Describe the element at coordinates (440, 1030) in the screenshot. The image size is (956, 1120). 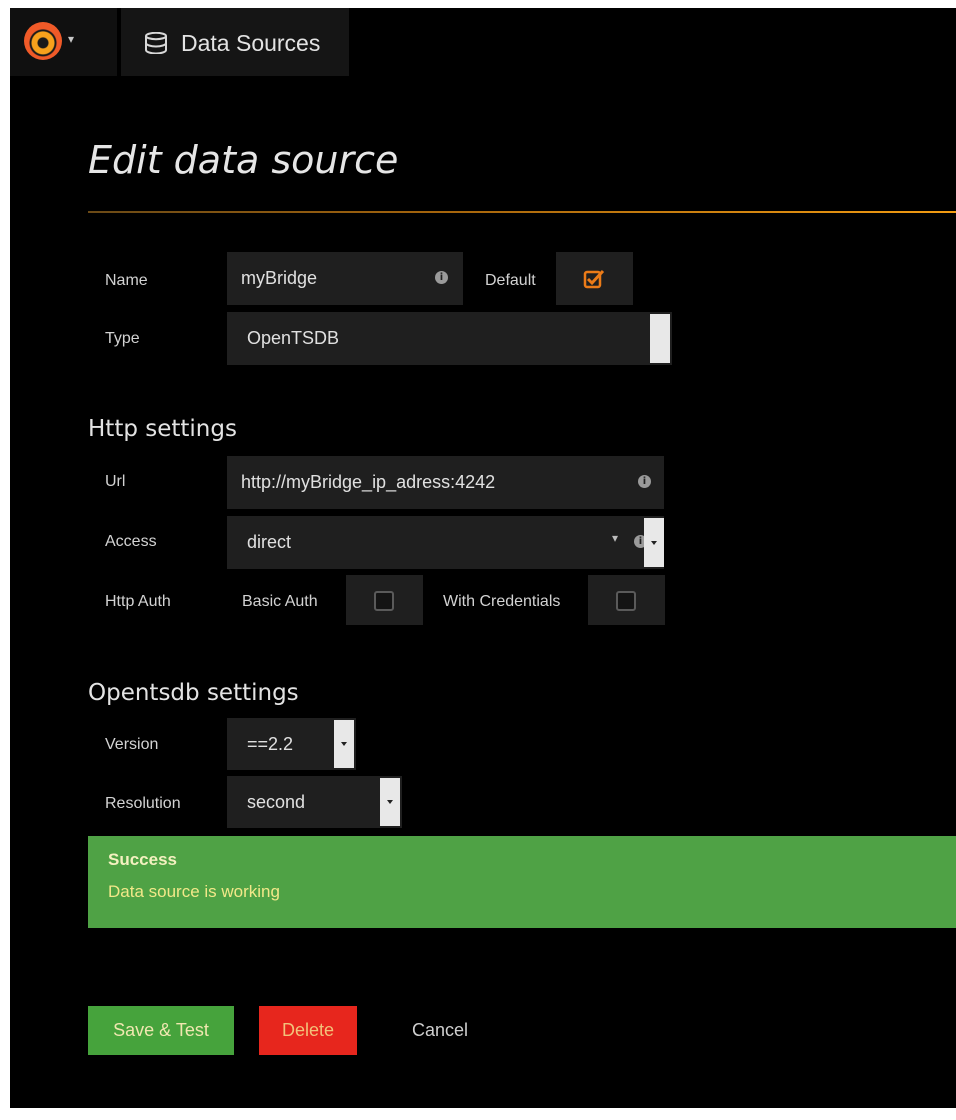
I see `cancel-button: Cancel` at that location.